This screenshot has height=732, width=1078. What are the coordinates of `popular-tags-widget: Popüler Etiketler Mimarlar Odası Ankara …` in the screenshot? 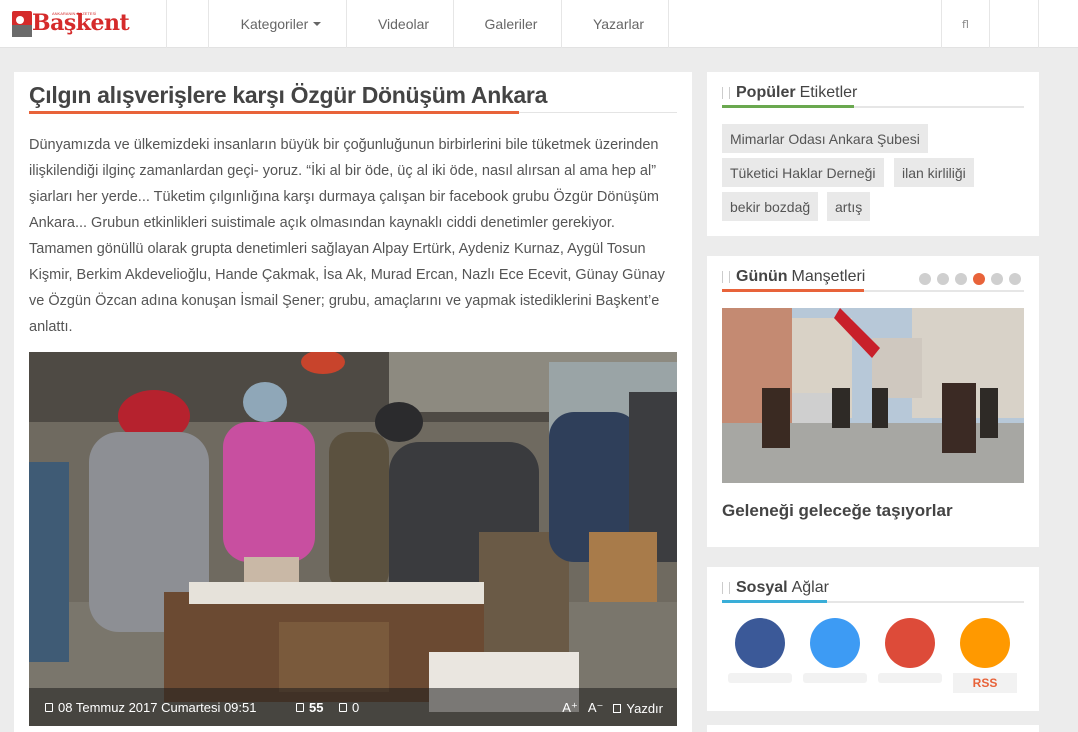 It's located at (873, 154).